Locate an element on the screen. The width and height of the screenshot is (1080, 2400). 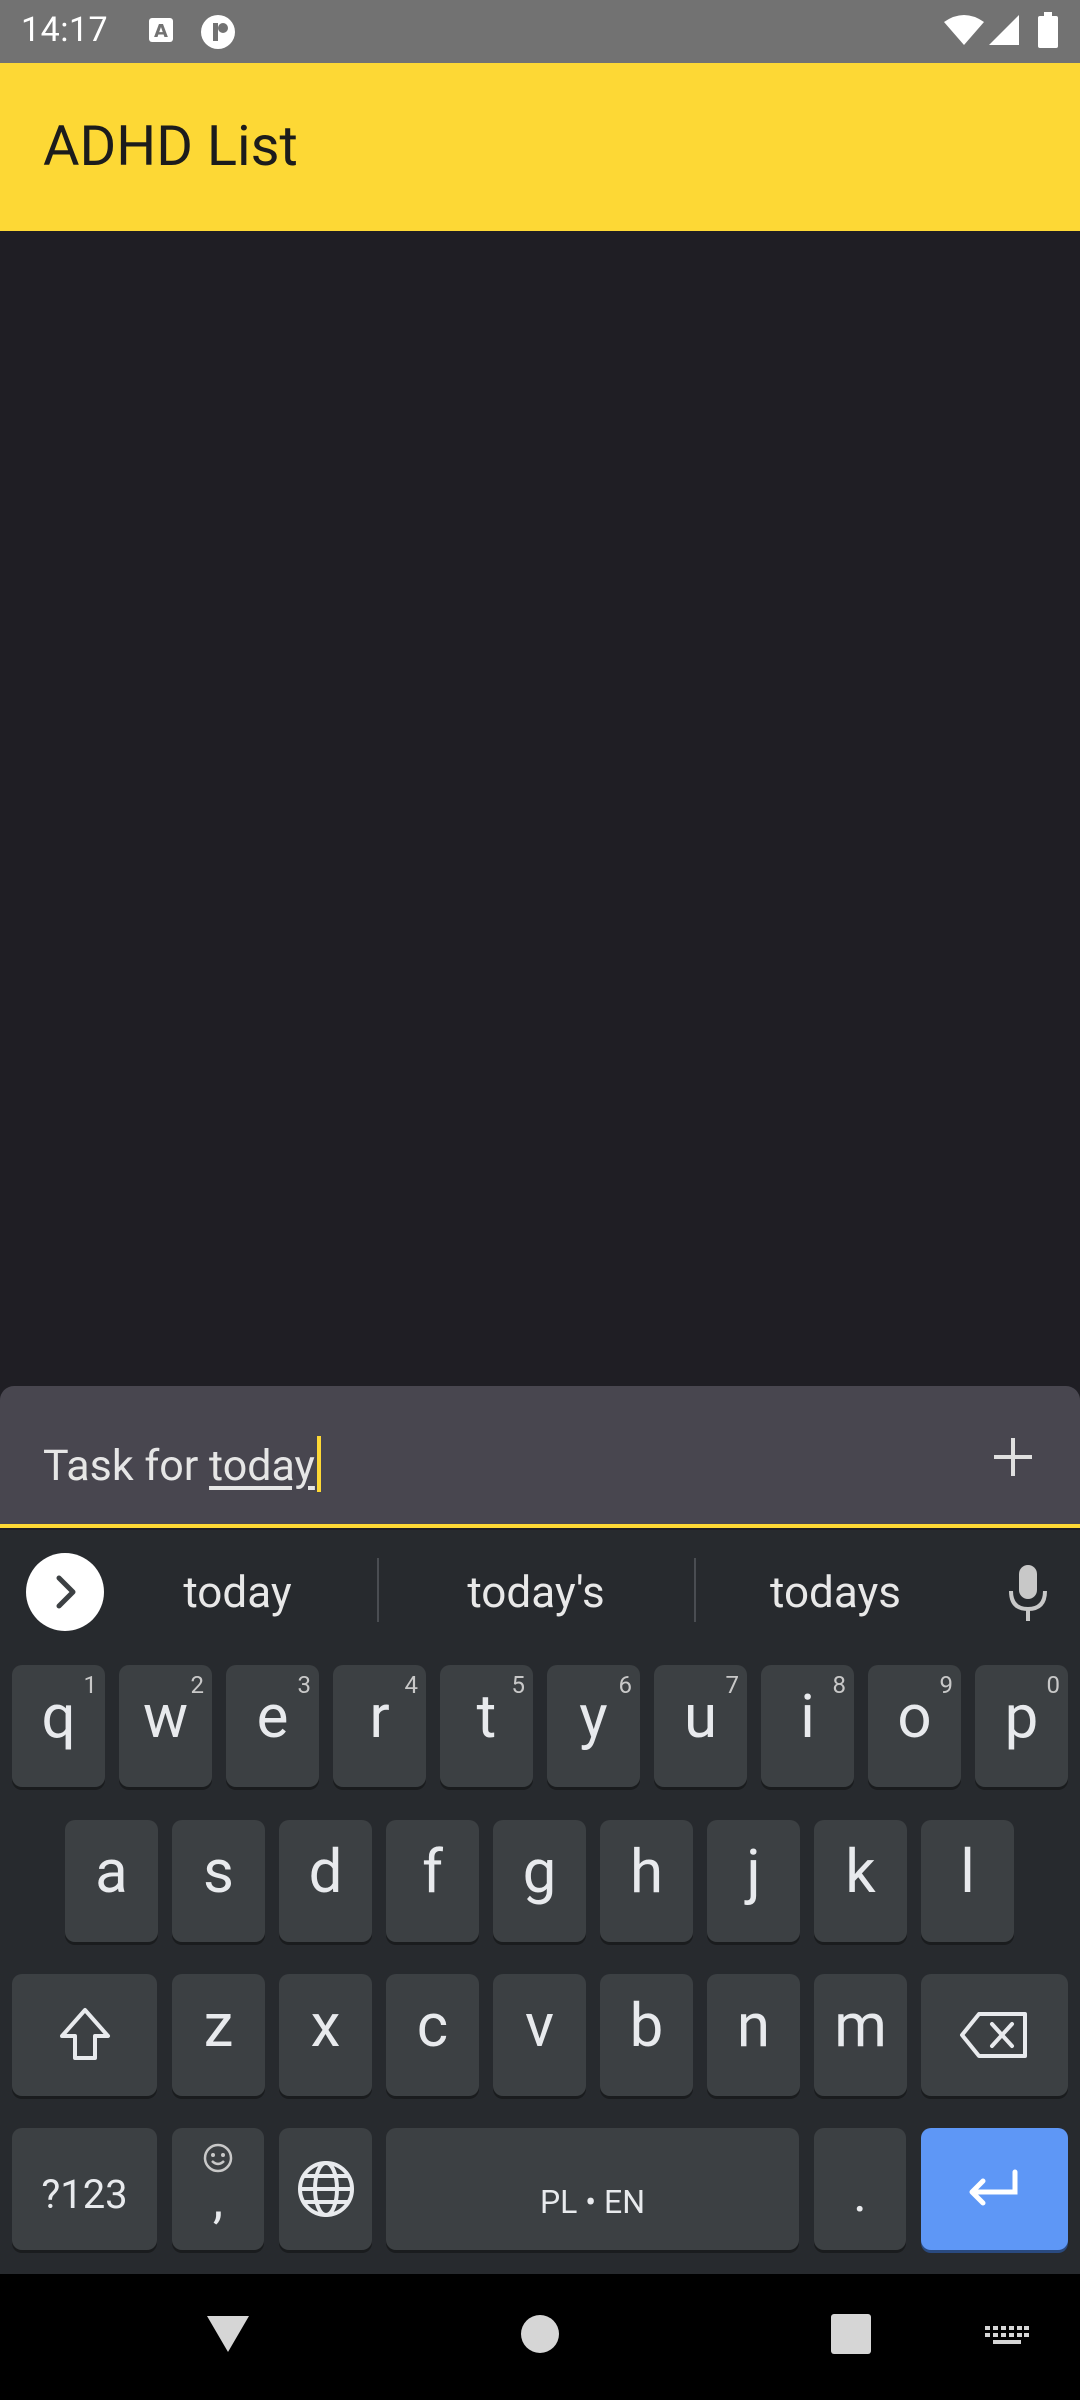
svg-text: A is located at coordinates (161, 31).